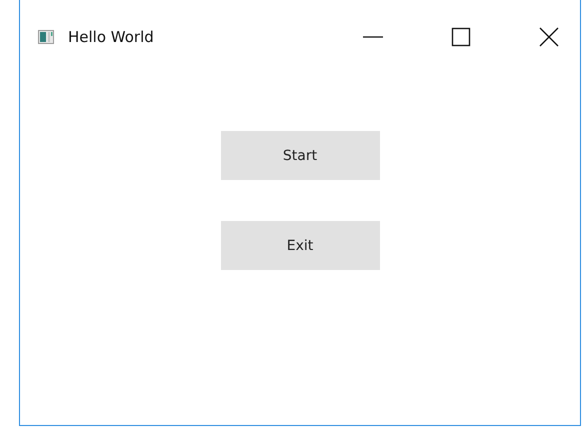 Image resolution: width=583 pixels, height=427 pixels. I want to click on minimize-icon, so click(373, 37).